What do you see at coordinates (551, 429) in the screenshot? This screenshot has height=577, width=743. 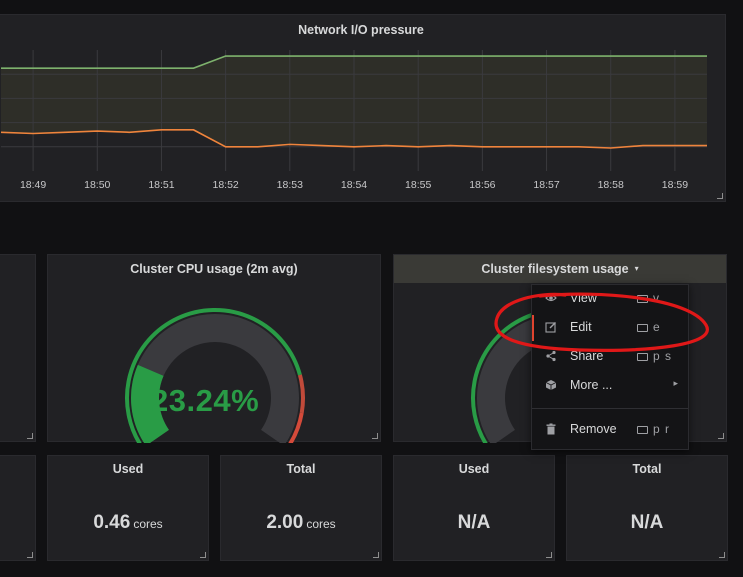 I see `trash-icon` at bounding box center [551, 429].